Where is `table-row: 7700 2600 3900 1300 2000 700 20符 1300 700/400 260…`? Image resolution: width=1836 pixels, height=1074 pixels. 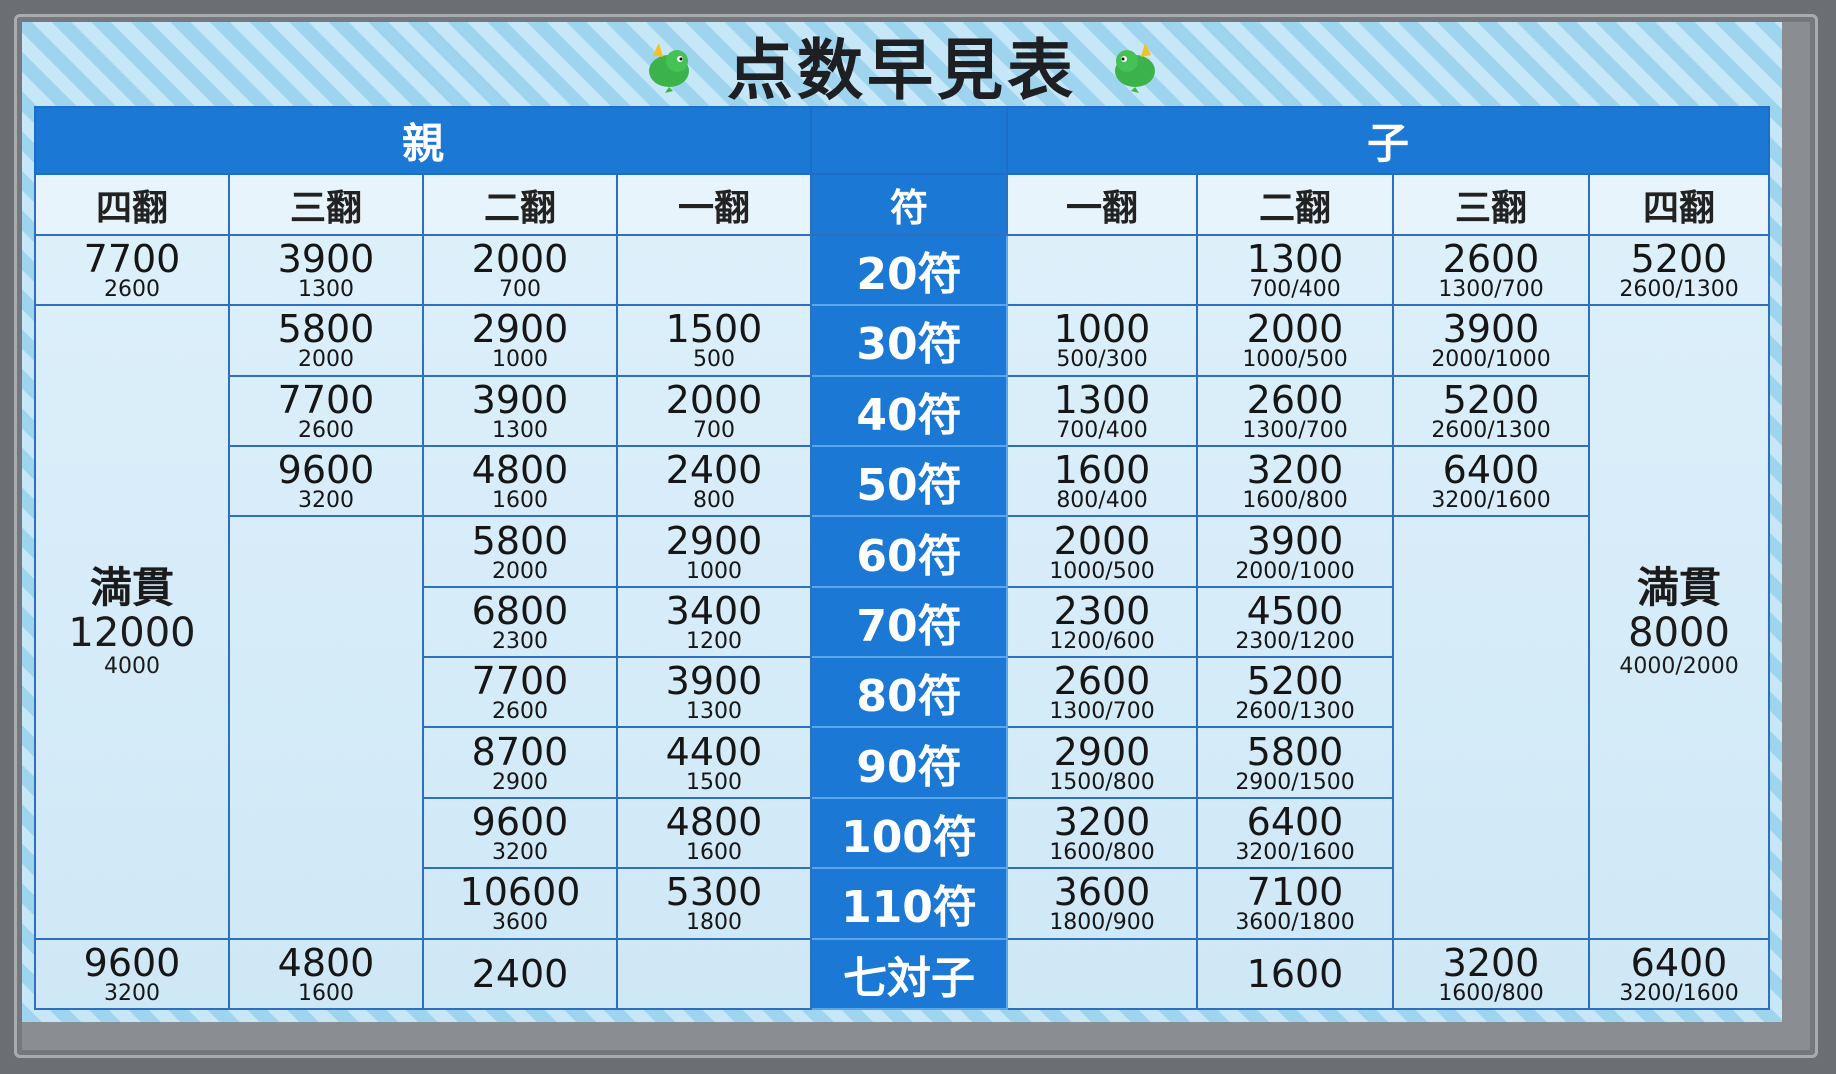
table-row: 7700 2600 3900 1300 2000 700 20符 1300 700/400 260… is located at coordinates (902, 270).